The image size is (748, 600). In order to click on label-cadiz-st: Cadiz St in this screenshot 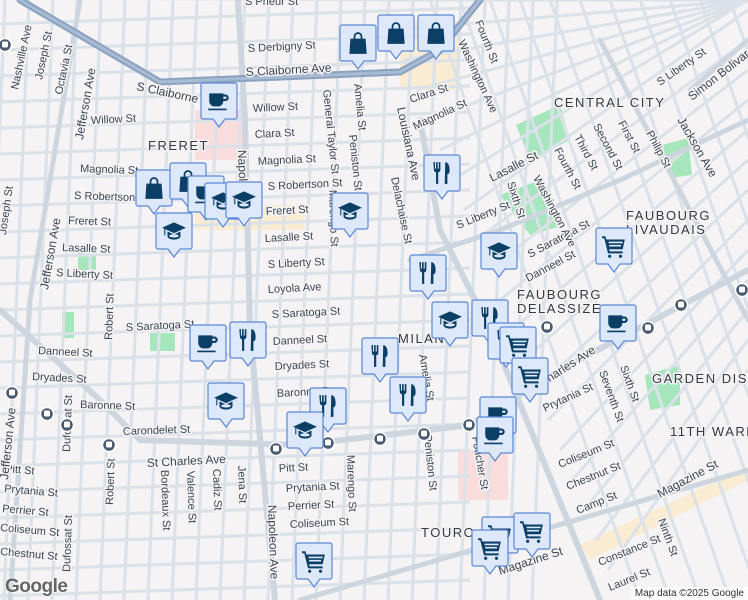, I will do `click(216, 490)`.